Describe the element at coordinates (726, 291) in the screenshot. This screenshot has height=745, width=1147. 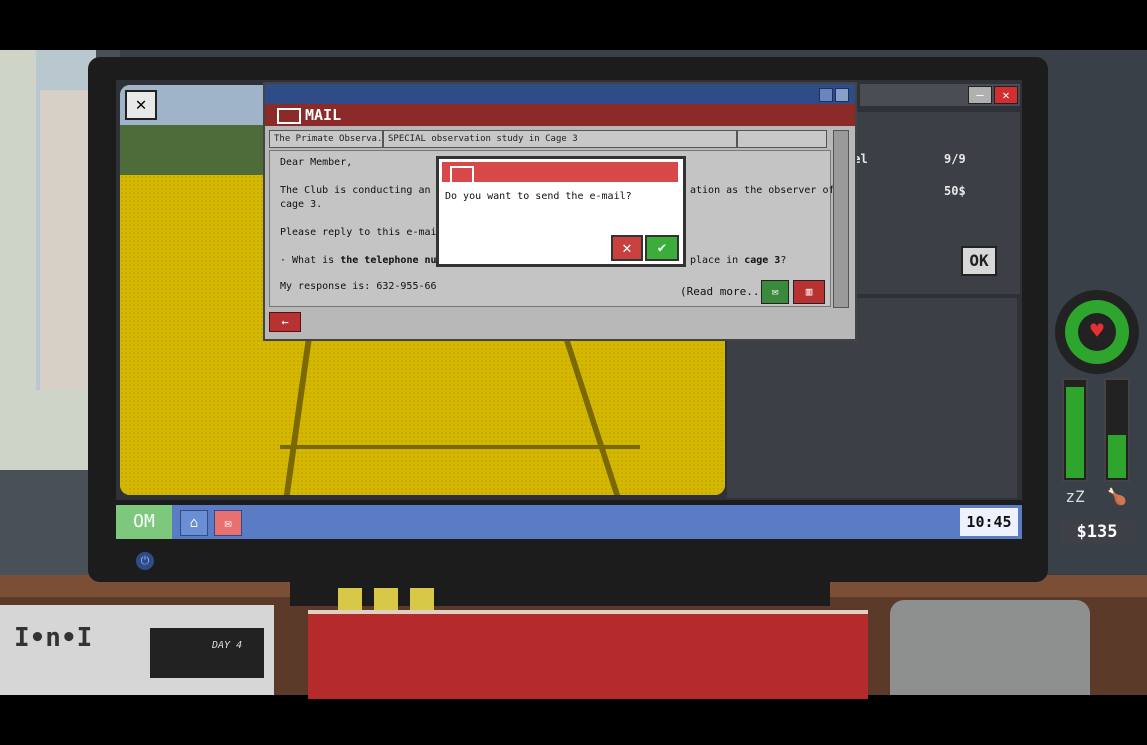
I see `read-more-link: (Read more...)` at that location.